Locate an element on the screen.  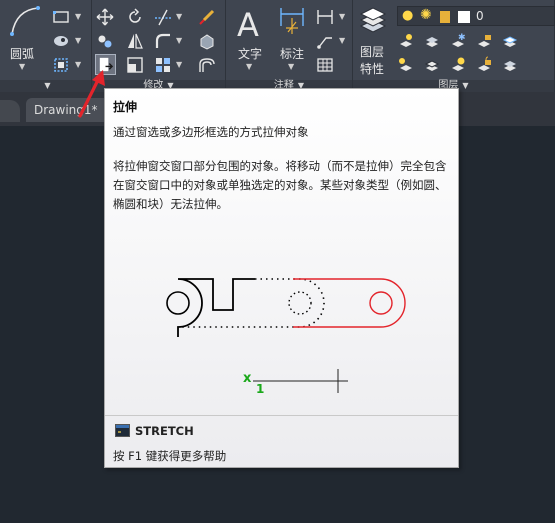
arc-label: 圆弧 is located at coordinates (22, 53).